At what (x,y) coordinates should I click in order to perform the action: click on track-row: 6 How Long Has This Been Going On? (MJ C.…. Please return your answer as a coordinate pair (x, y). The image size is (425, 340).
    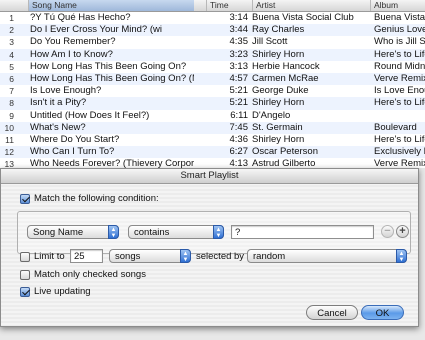
    Looking at the image, I should click on (212, 79).